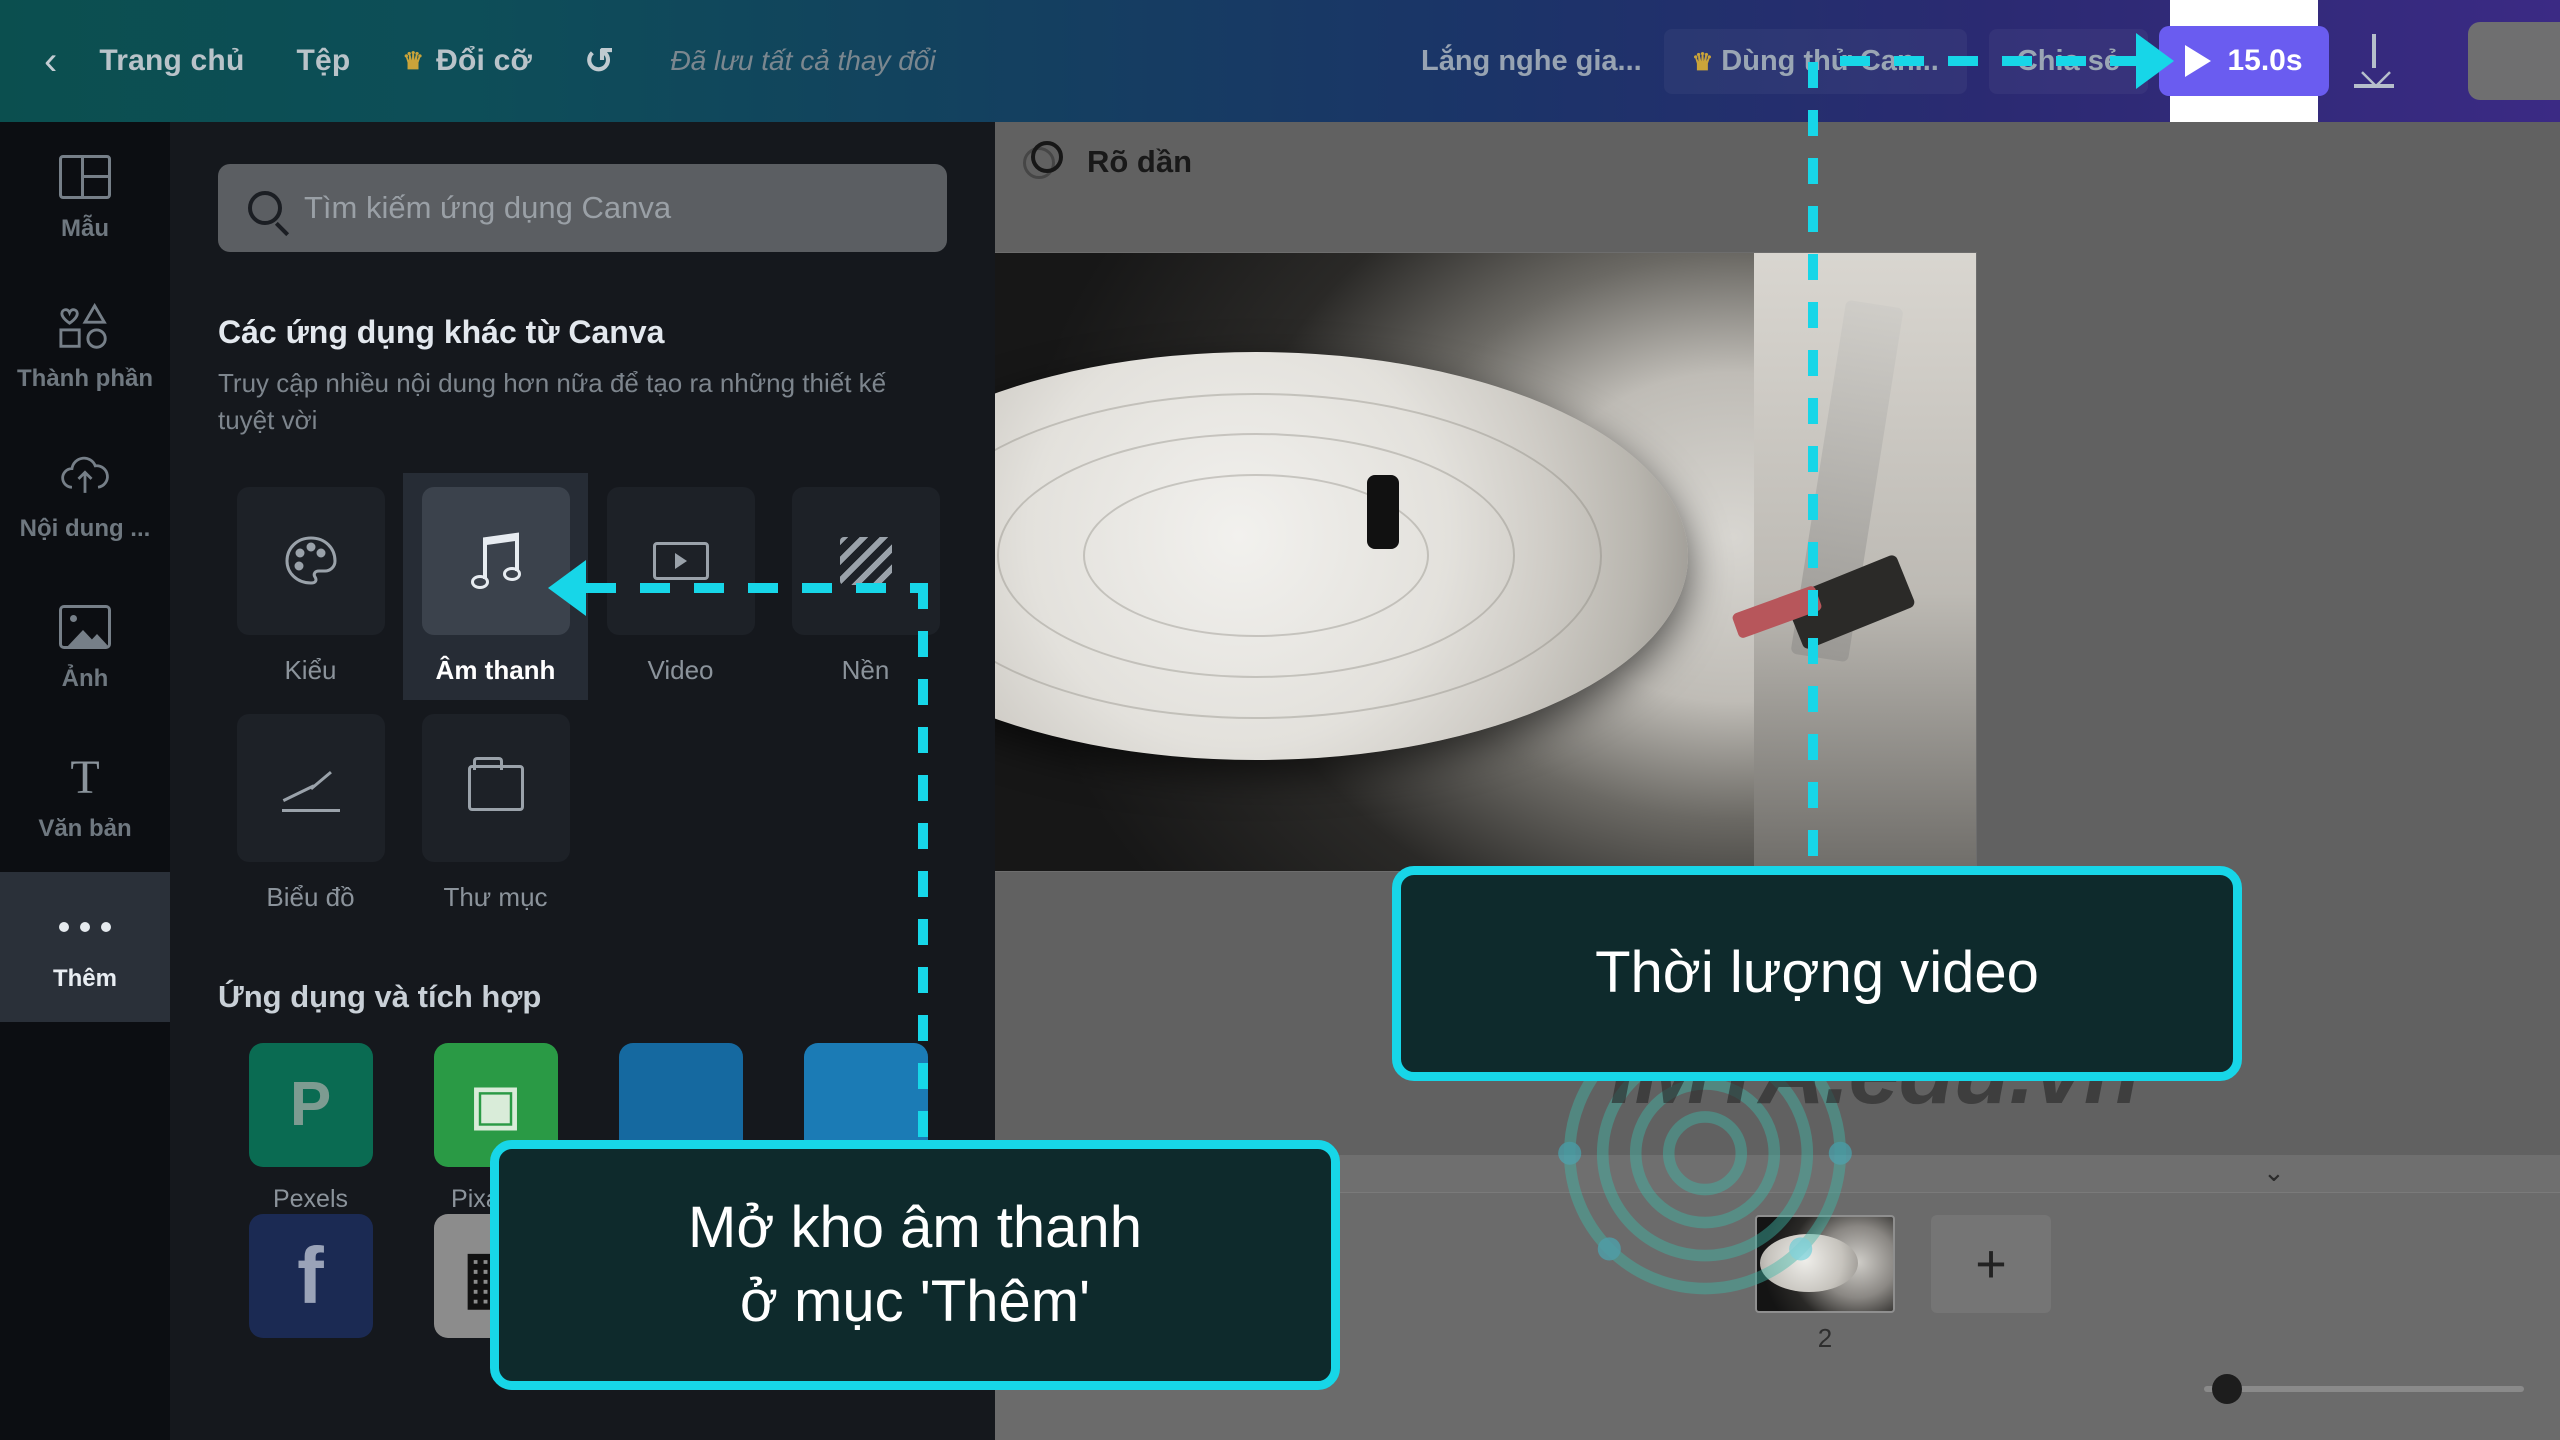  I want to click on integrations-title: Ứng dụng và tích hợp, so click(380, 996).